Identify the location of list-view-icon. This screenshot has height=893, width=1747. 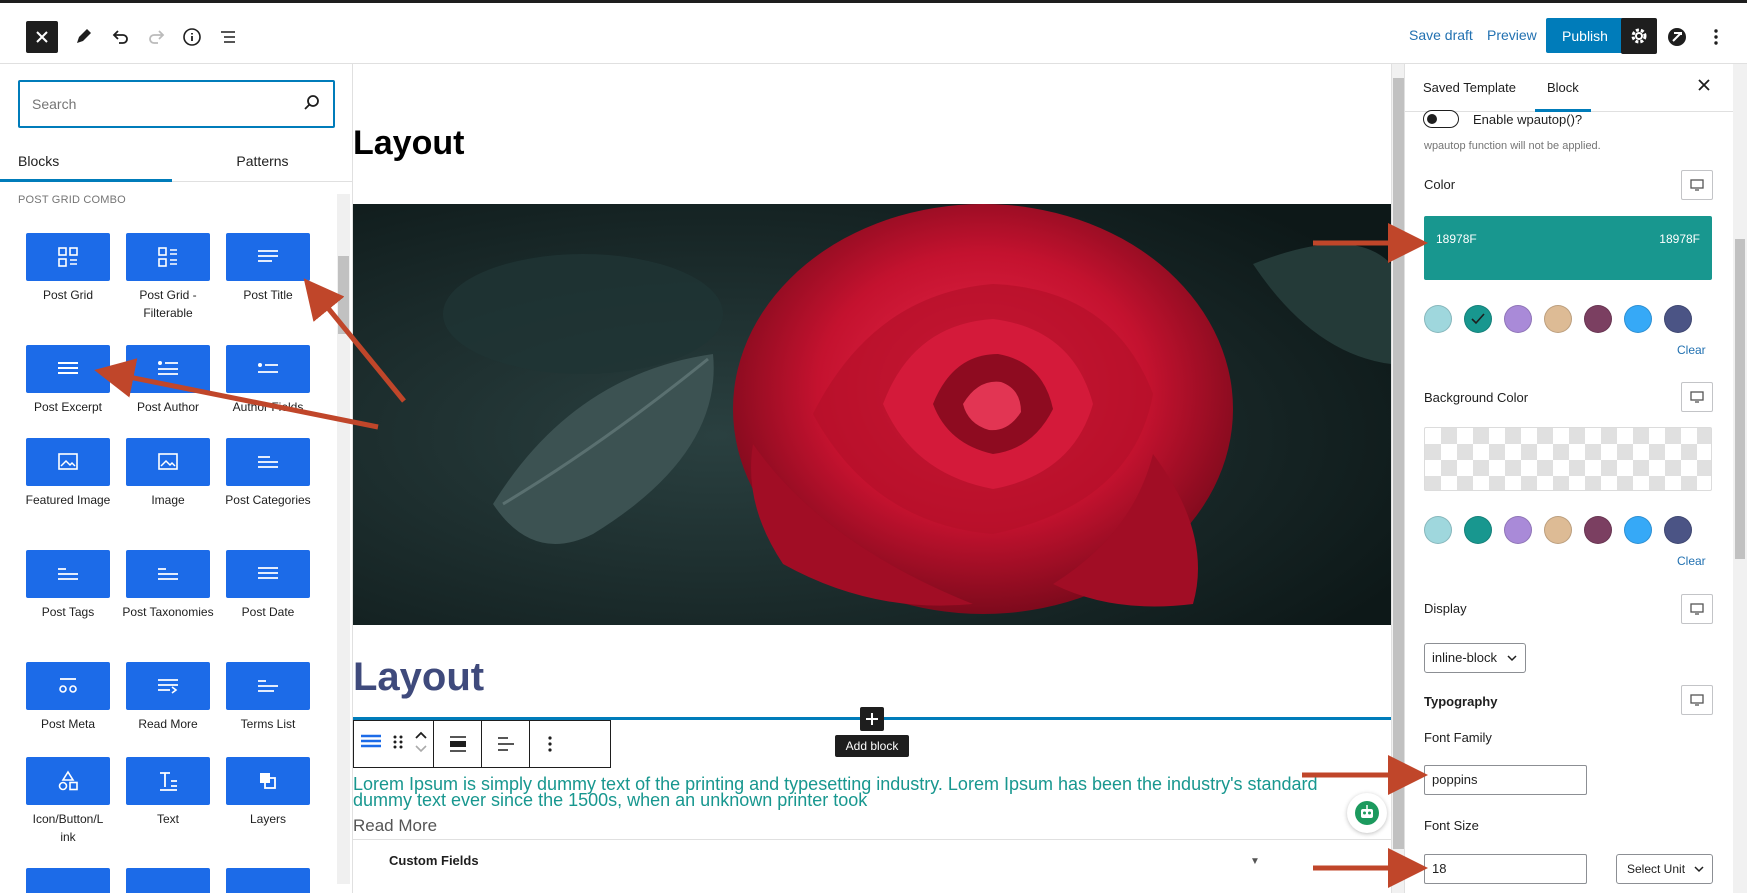
(228, 37).